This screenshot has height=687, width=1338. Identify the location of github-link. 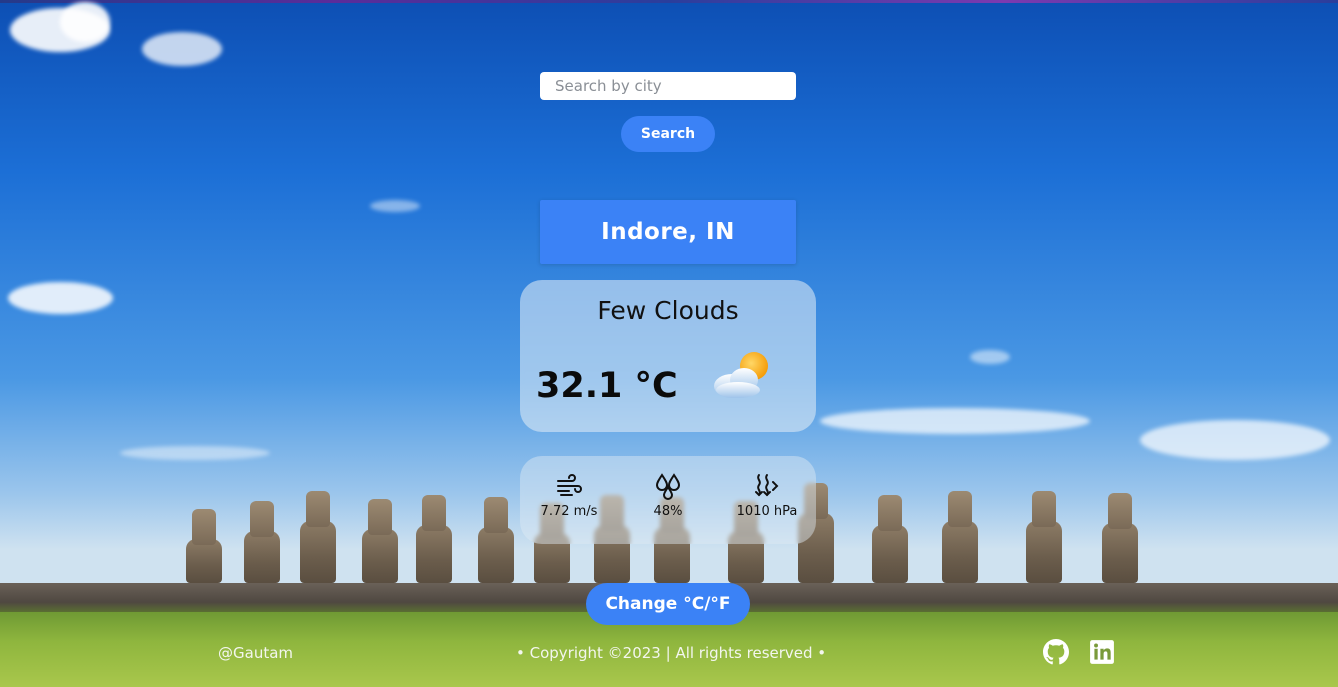
(1056, 652).